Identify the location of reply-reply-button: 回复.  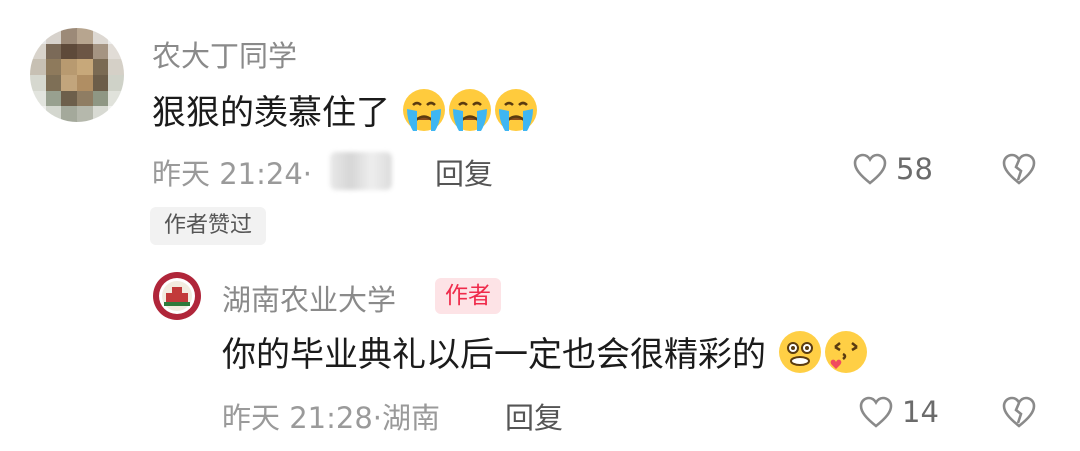
(534, 416).